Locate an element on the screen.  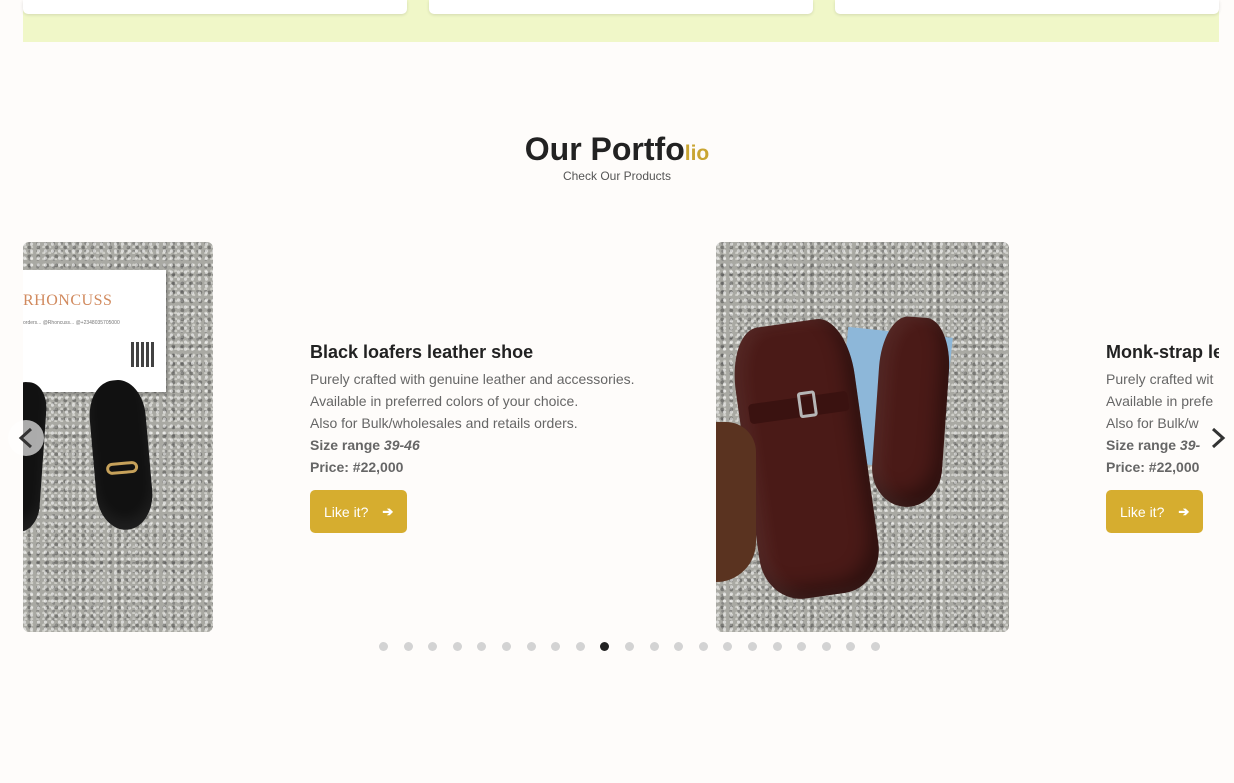
product-desc-line: Available in prefe is located at coordinates (1160, 401).